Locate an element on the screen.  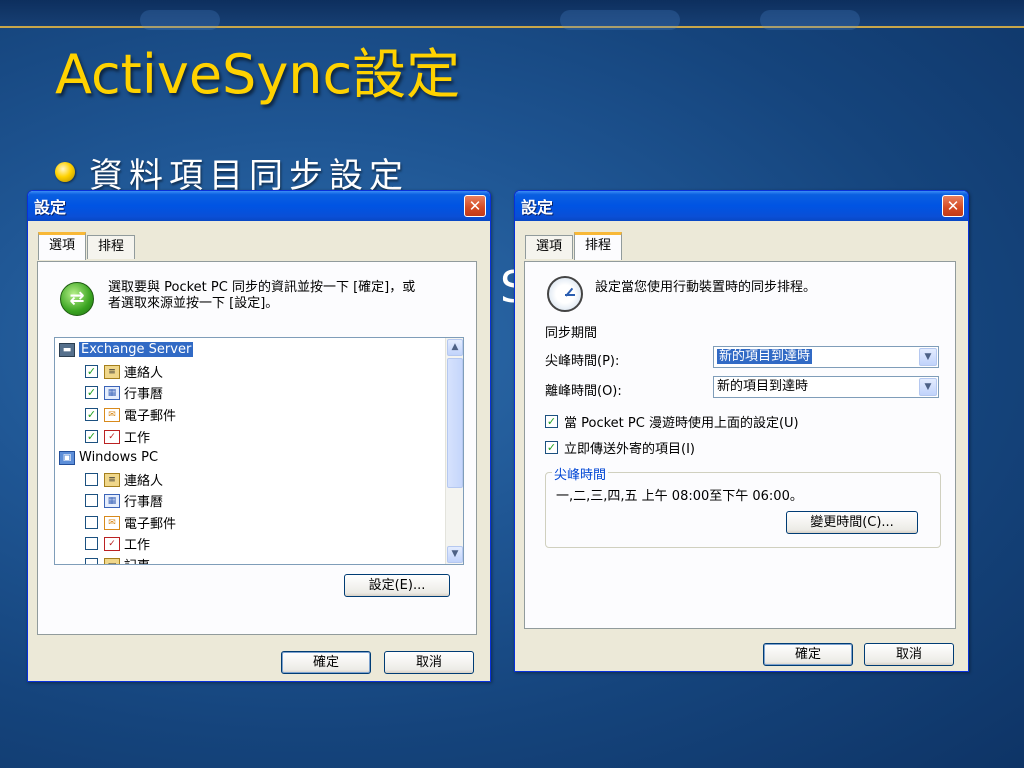
peak-time-value: 新的項目到達時 is located at coordinates (765, 356).